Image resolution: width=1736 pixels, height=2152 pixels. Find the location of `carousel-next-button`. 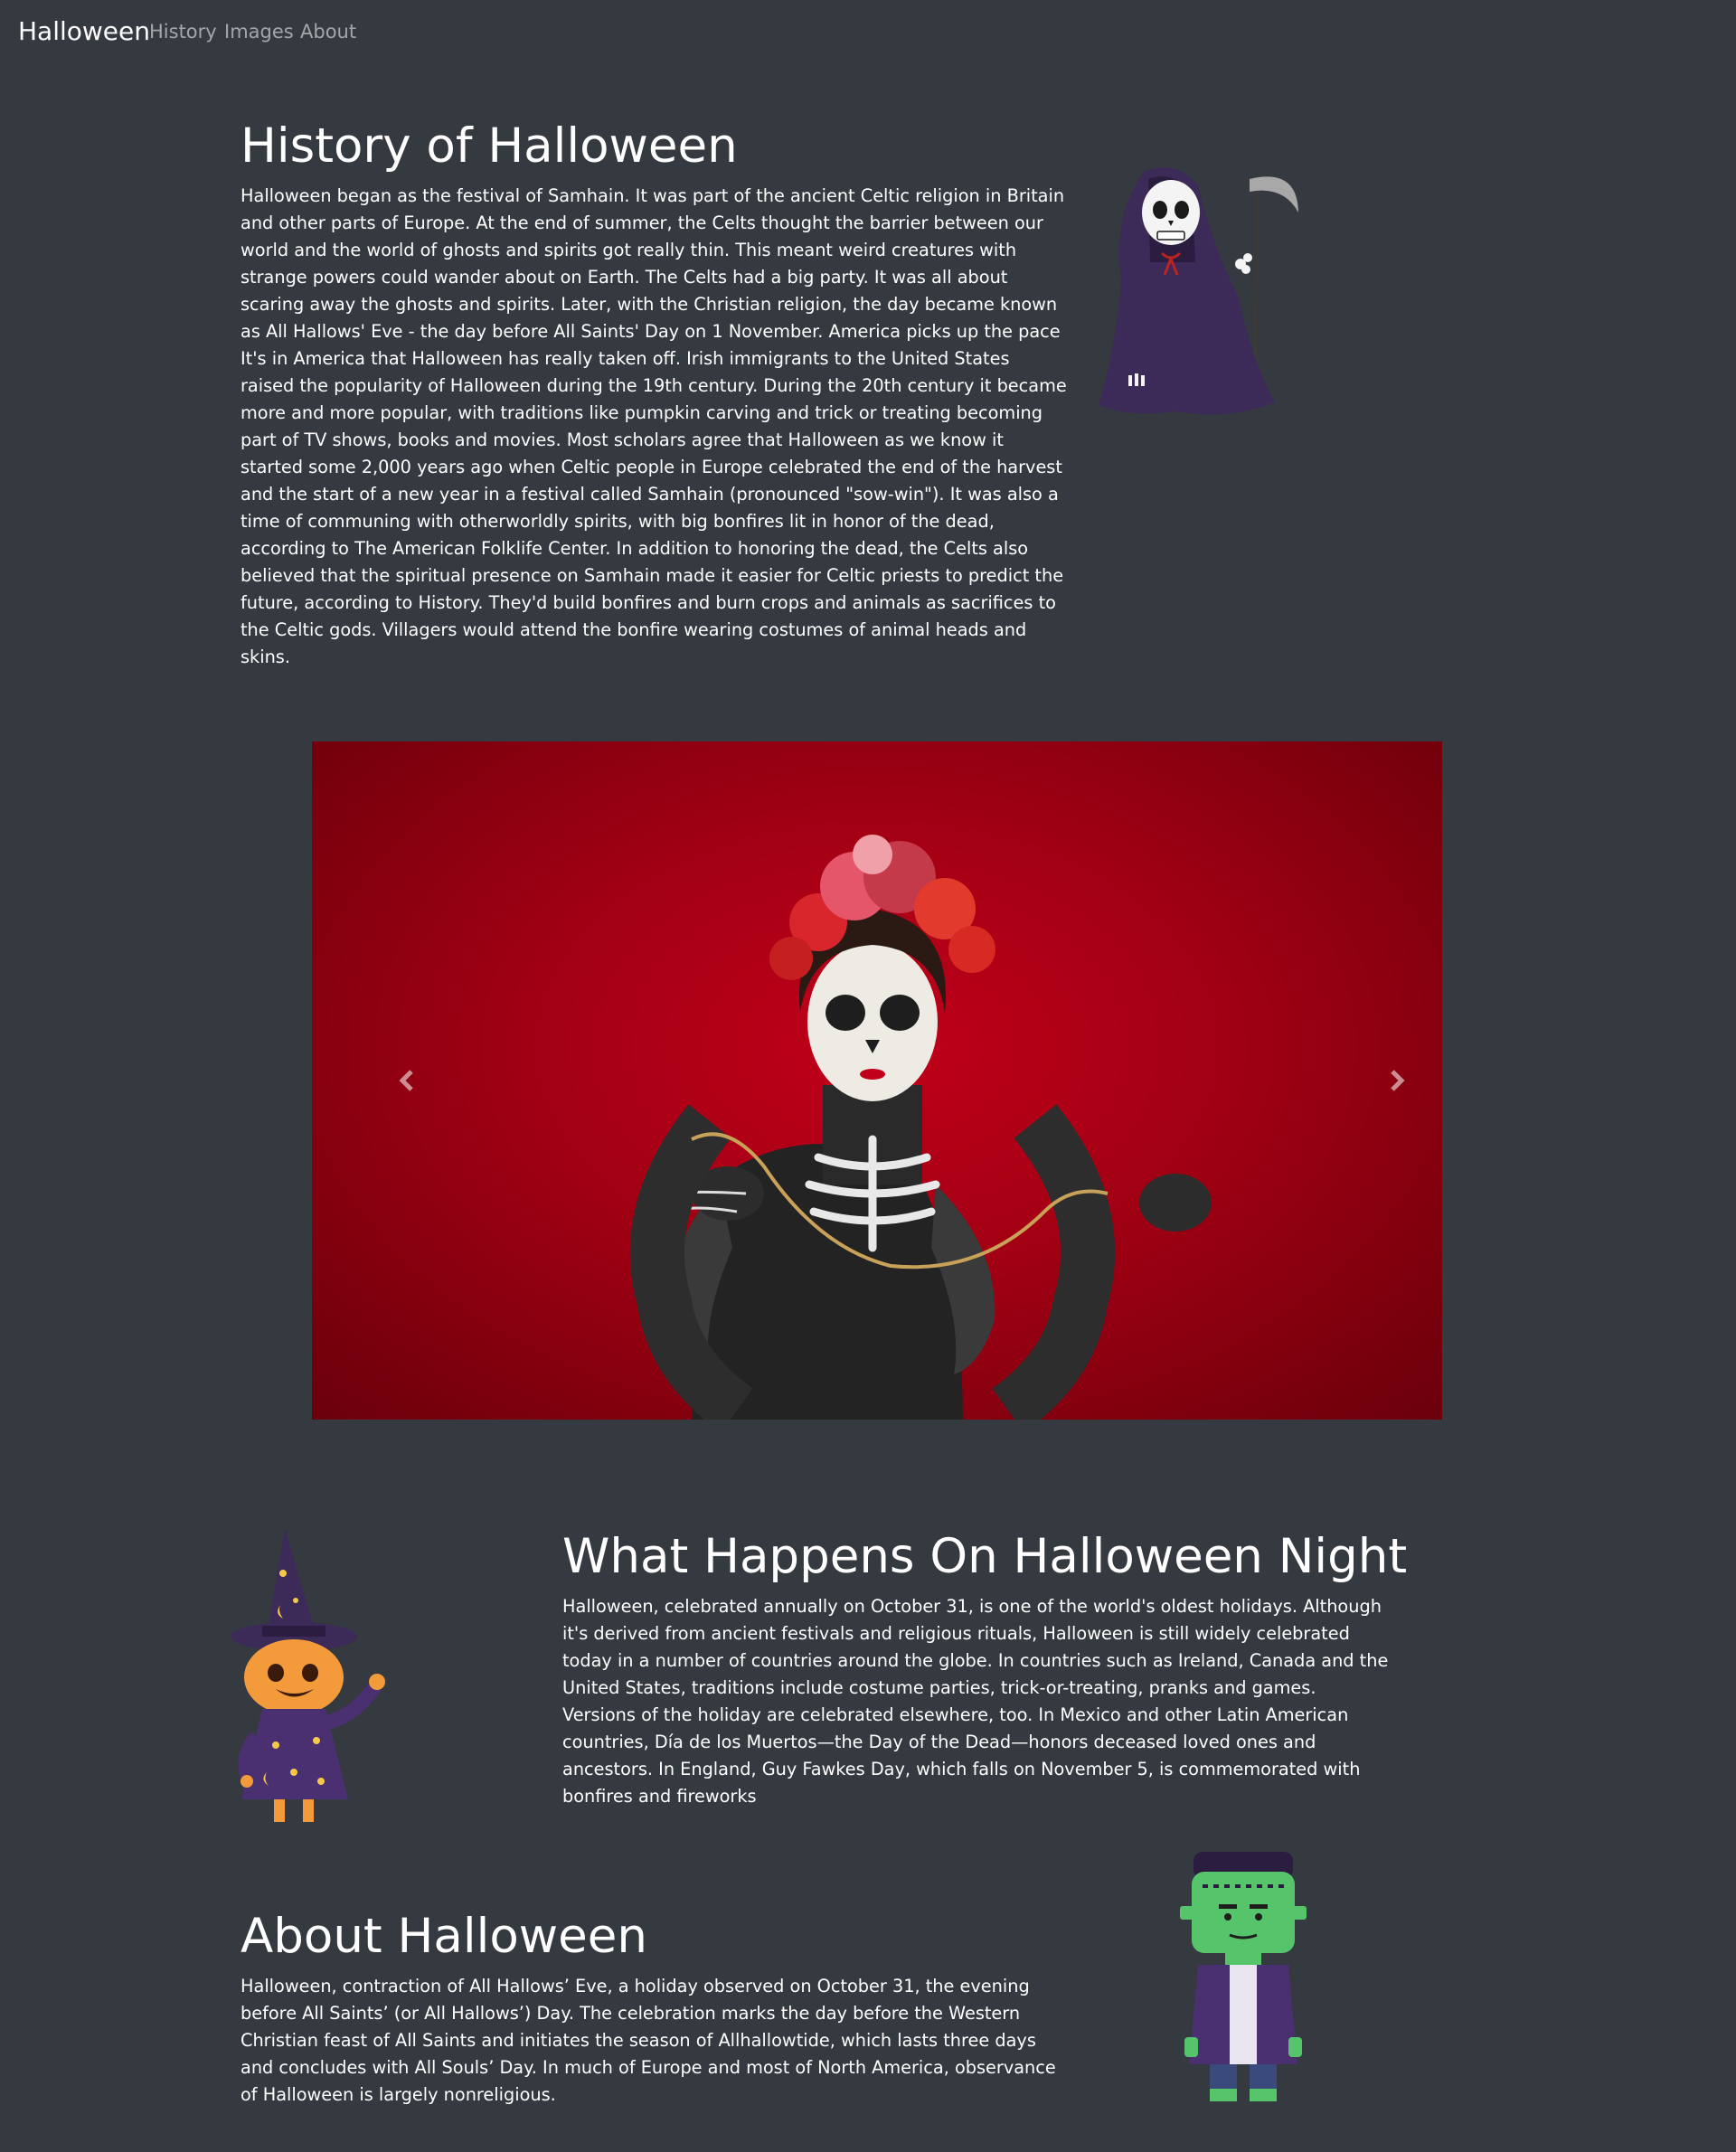

carousel-next-button is located at coordinates (1397, 1080).